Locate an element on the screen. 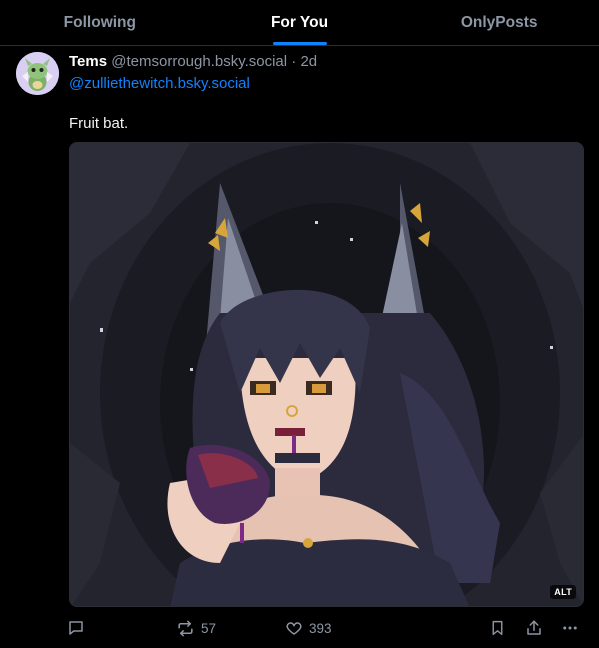 The image size is (599, 648). author-name: Tems is located at coordinates (88, 61).